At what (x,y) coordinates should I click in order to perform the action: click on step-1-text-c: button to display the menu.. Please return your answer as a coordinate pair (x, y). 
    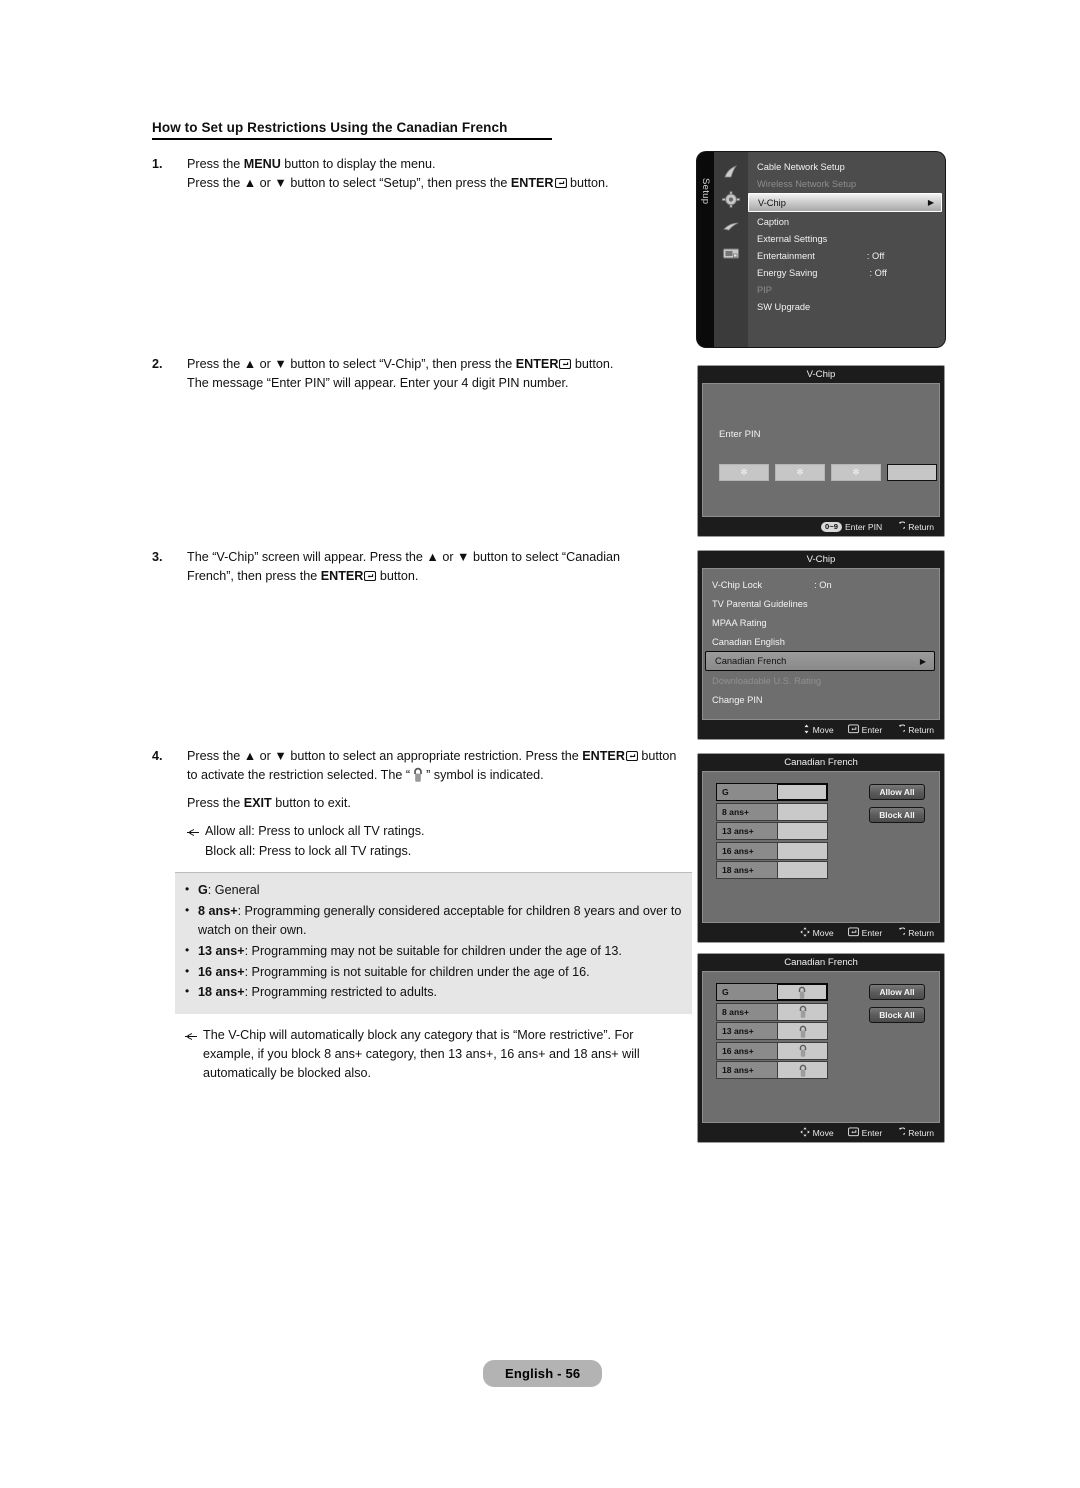
    Looking at the image, I should click on (358, 164).